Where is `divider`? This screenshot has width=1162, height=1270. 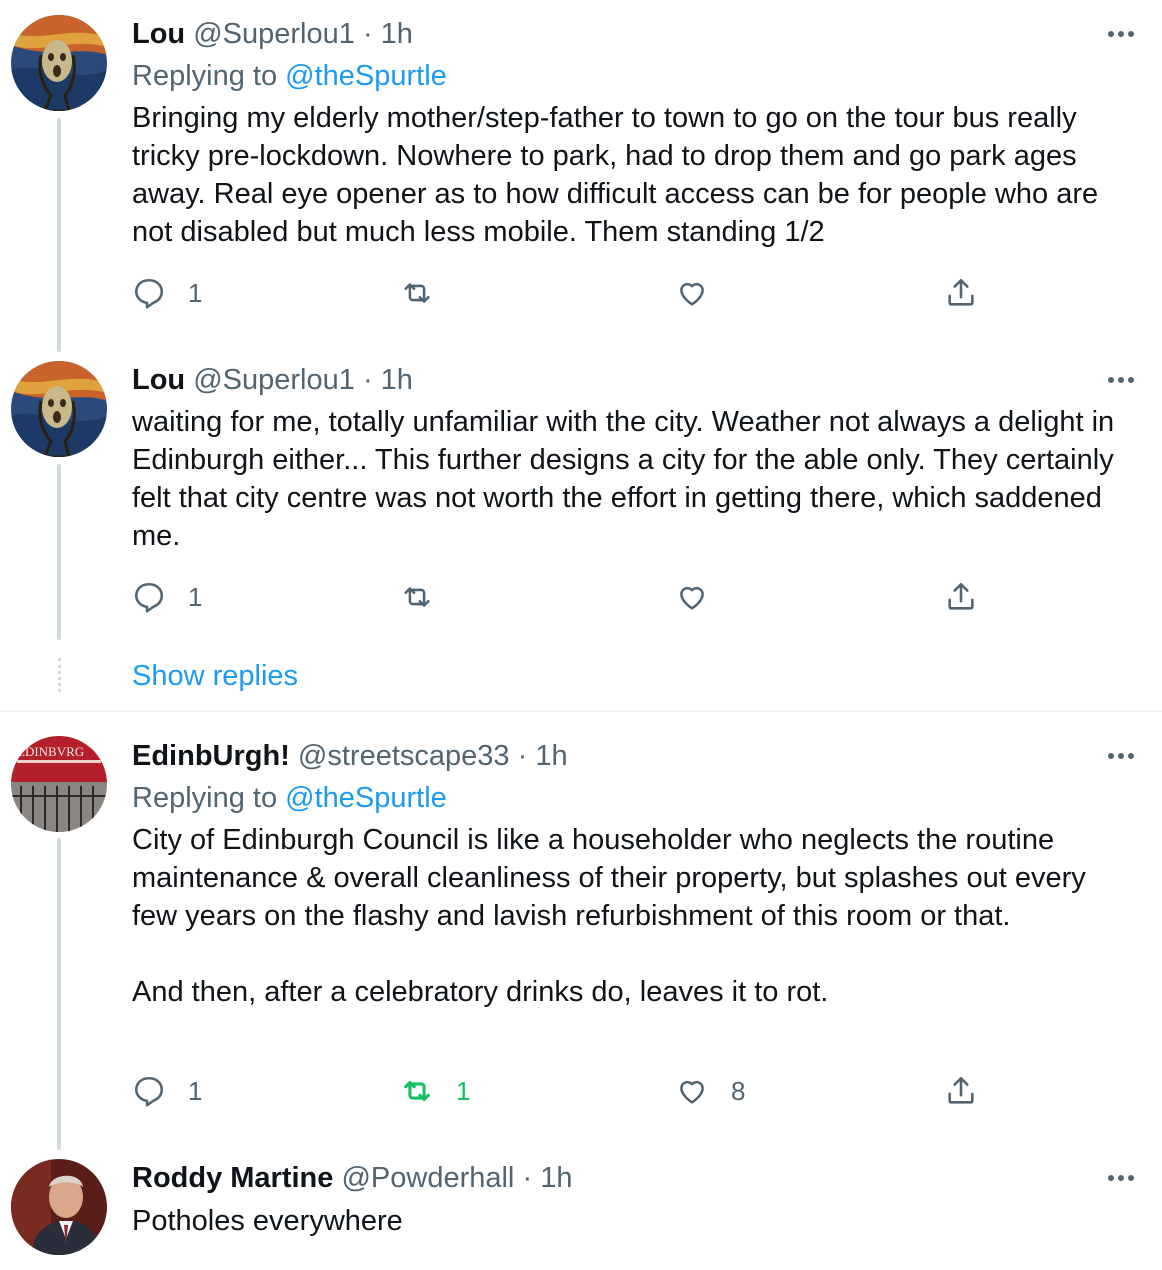
divider is located at coordinates (581, 711).